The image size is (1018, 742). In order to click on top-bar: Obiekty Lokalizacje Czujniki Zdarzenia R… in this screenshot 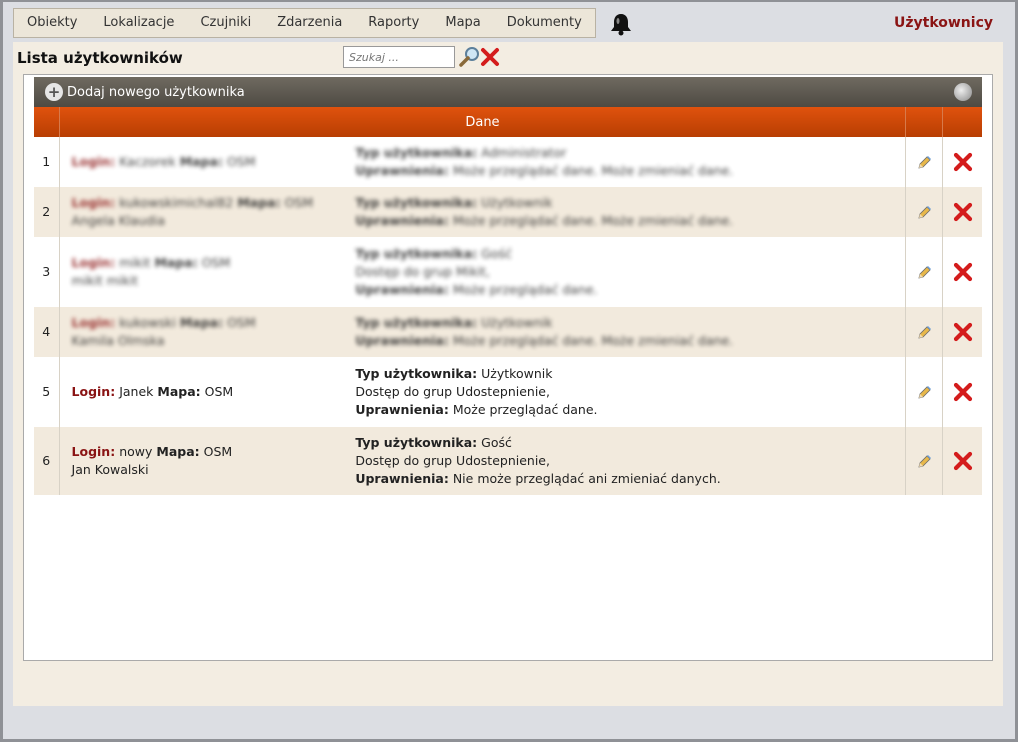, I will do `click(508, 24)`.